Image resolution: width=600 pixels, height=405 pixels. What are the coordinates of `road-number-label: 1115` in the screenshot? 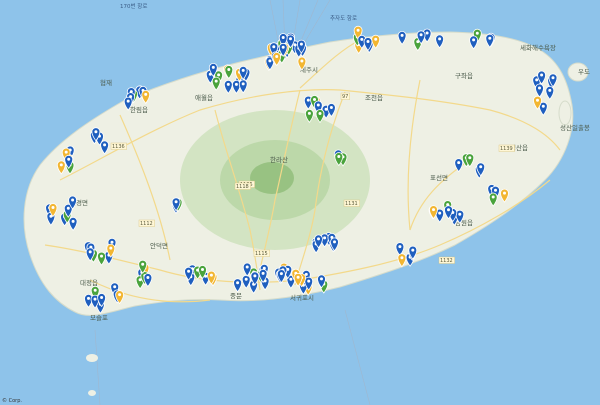 It's located at (261, 254).